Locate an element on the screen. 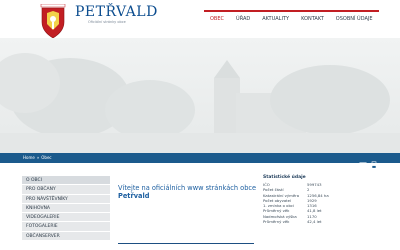 The image size is (400, 250). breadcrumb: Home» Obec is located at coordinates (37, 157).